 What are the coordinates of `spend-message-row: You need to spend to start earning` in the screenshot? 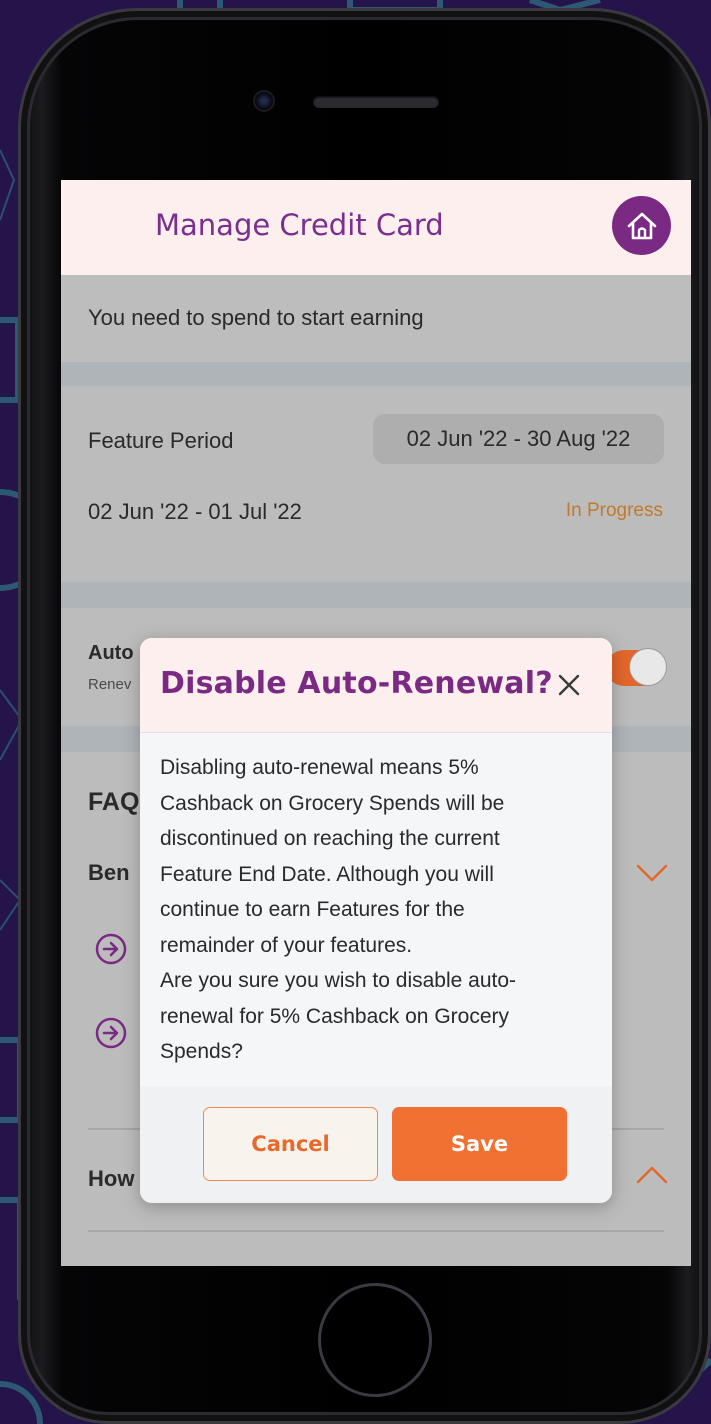 It's located at (376, 318).